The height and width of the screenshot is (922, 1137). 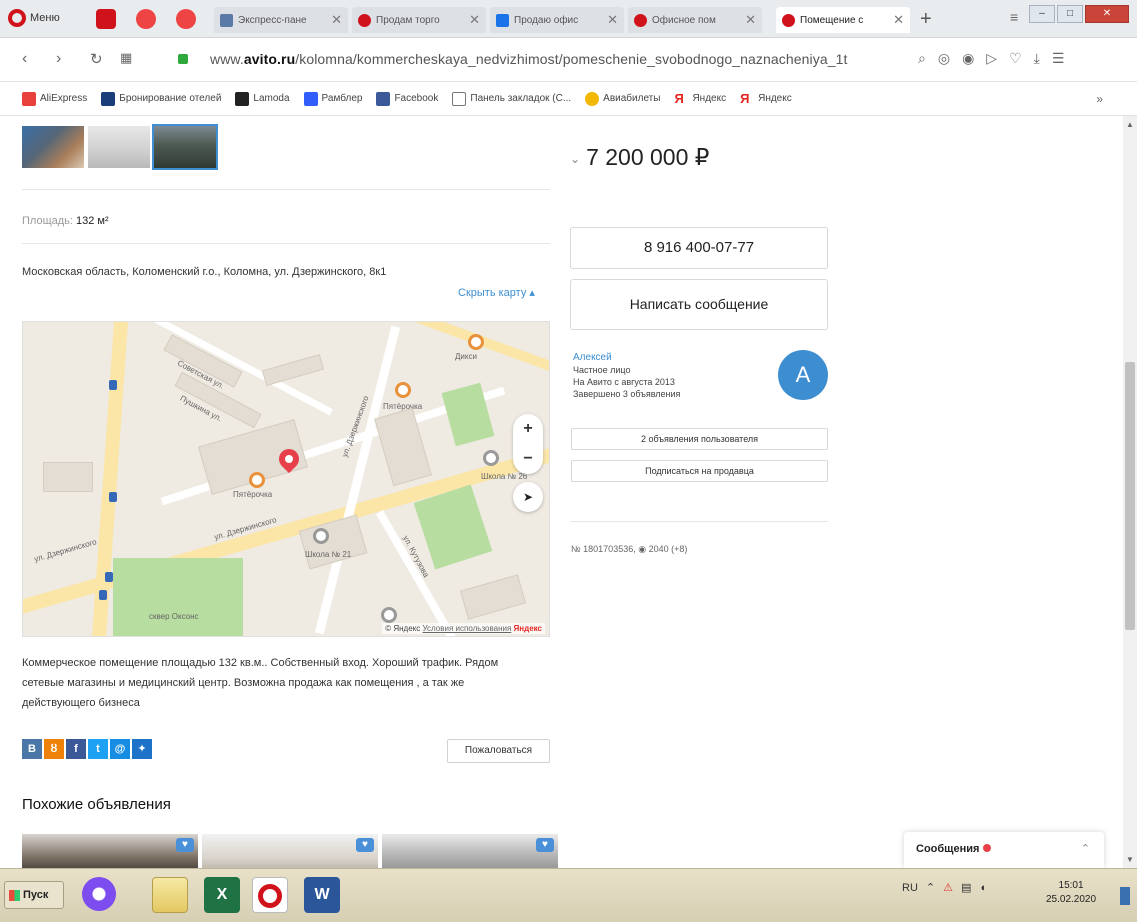 I want to click on bookmark-yandex-2: Я Яндекс, so click(x=766, y=98).